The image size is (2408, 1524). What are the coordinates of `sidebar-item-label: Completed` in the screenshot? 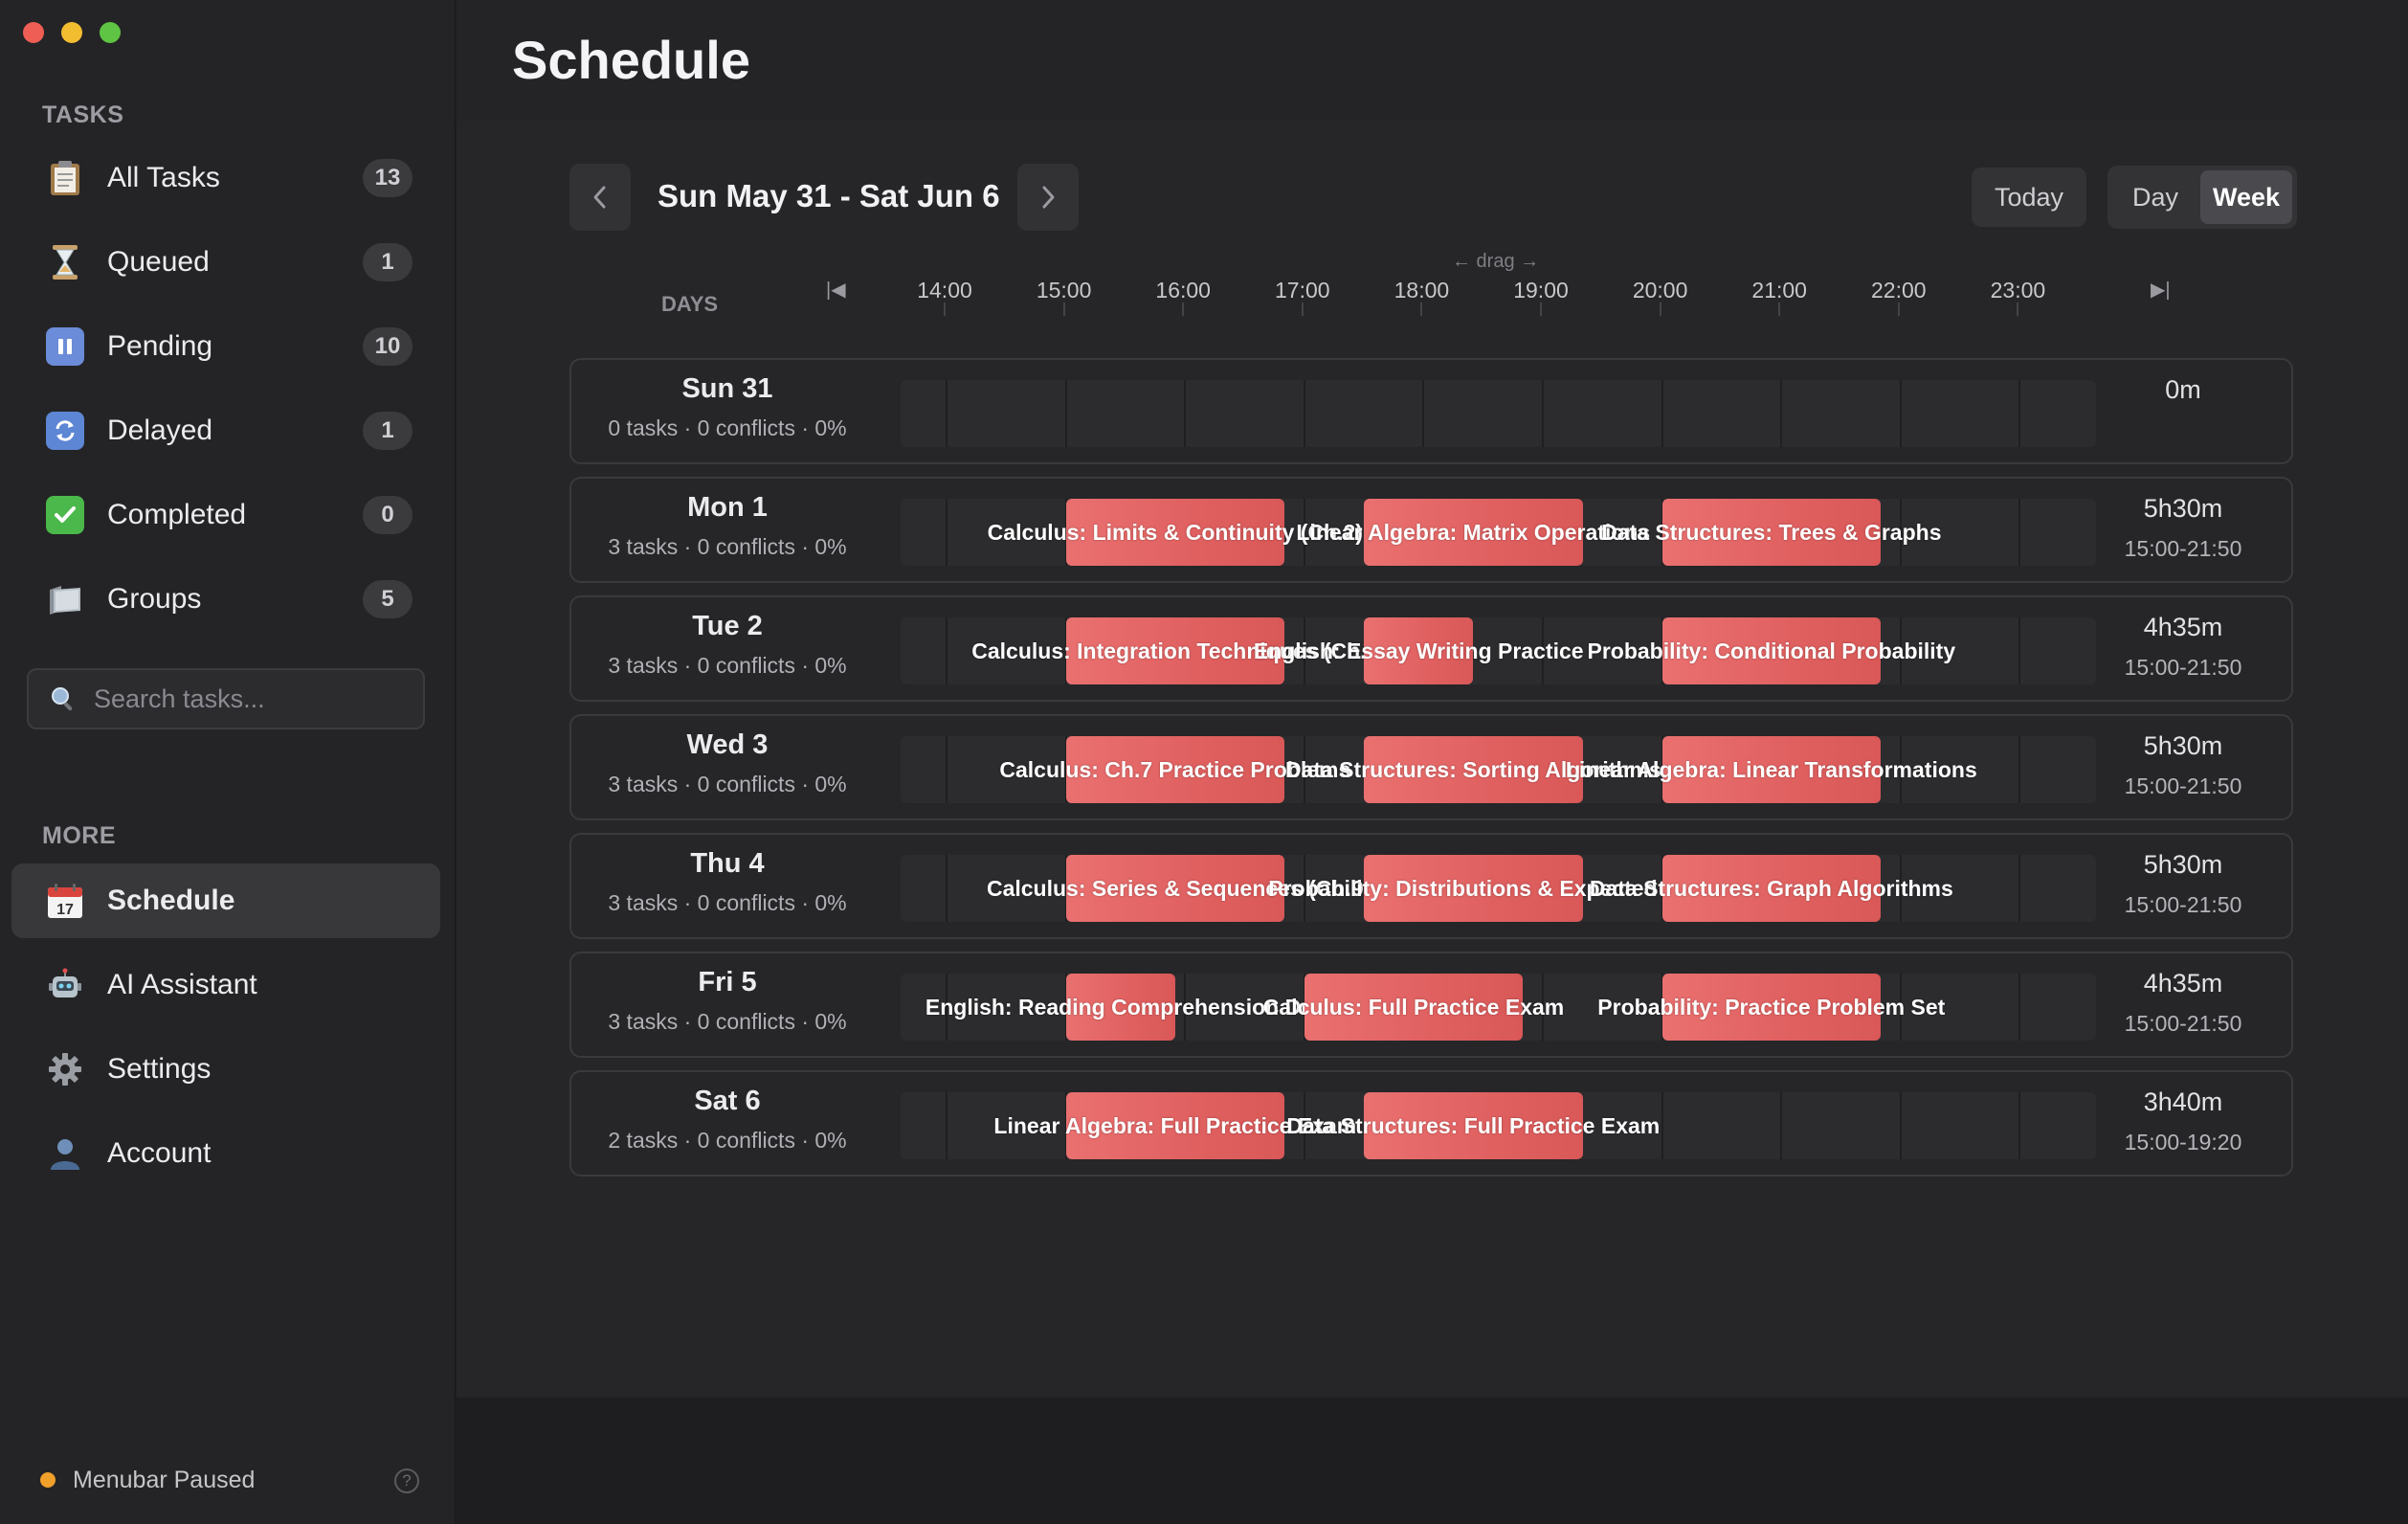 It's located at (177, 514).